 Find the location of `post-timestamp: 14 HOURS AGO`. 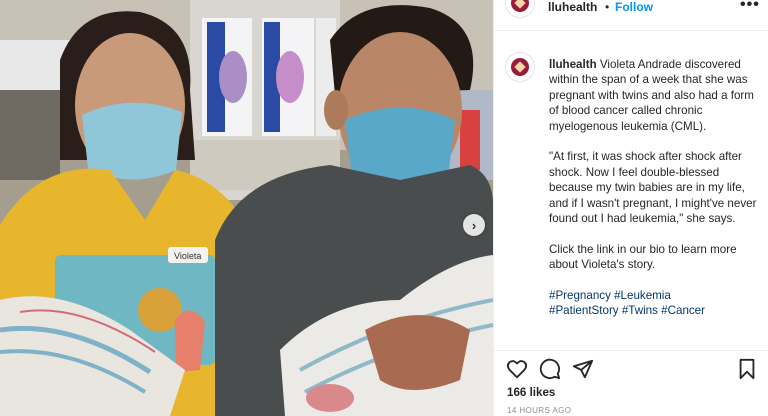

post-timestamp: 14 HOURS AGO is located at coordinates (539, 410).